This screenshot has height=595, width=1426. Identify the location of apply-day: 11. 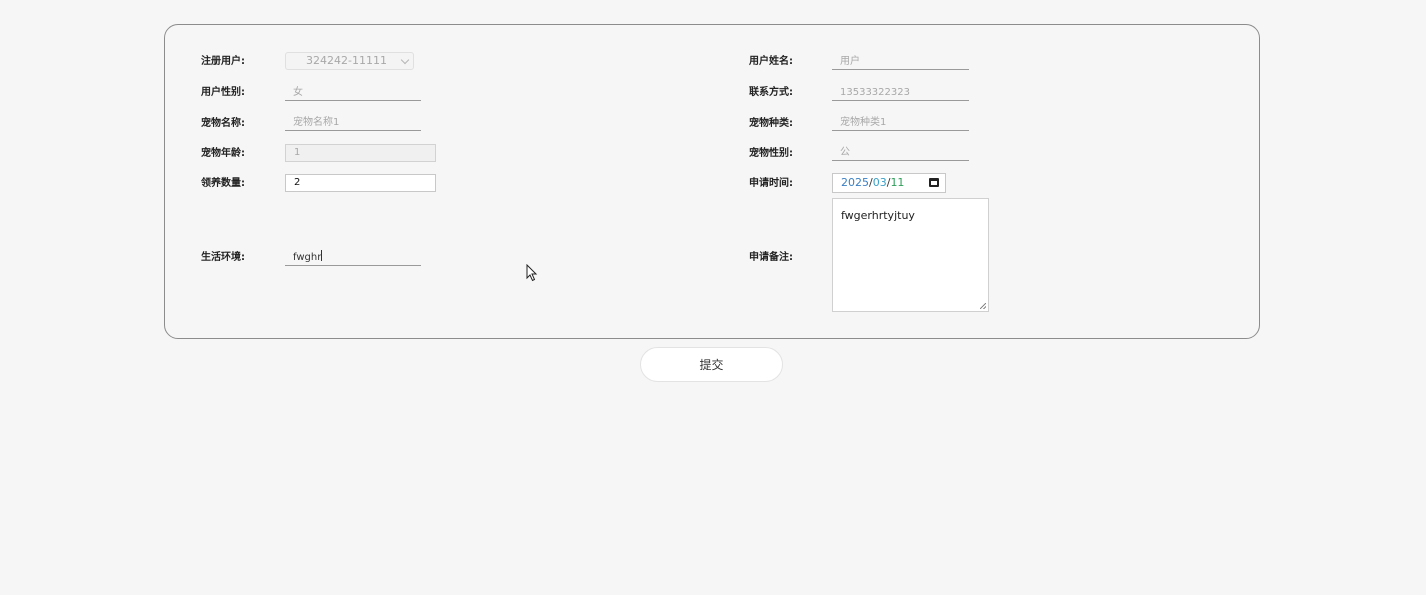
(897, 182).